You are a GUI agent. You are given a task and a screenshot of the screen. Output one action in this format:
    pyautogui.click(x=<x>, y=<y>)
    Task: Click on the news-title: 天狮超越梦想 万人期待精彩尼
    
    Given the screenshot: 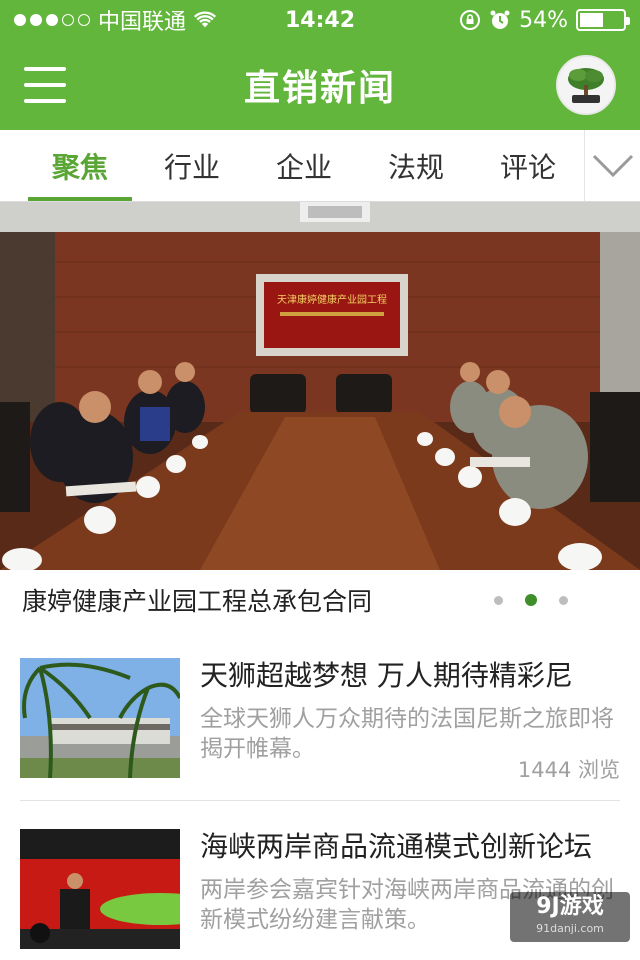 What is the action you would take?
    pyautogui.click(x=386, y=675)
    